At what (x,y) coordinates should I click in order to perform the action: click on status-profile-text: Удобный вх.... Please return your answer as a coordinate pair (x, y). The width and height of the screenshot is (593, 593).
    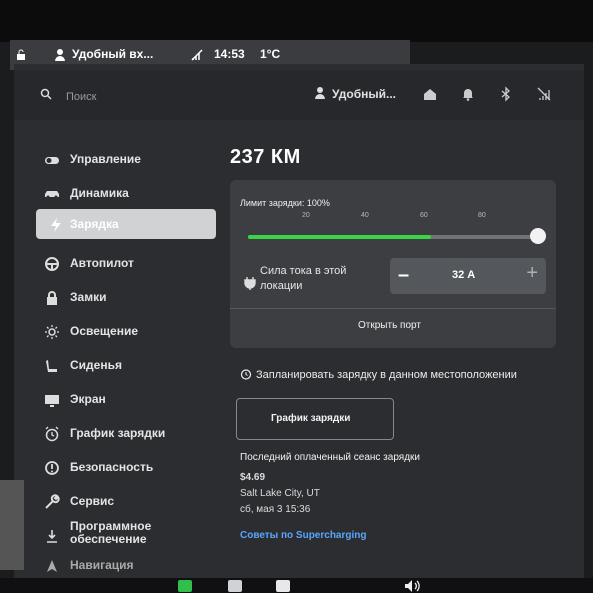
    Looking at the image, I should click on (113, 54).